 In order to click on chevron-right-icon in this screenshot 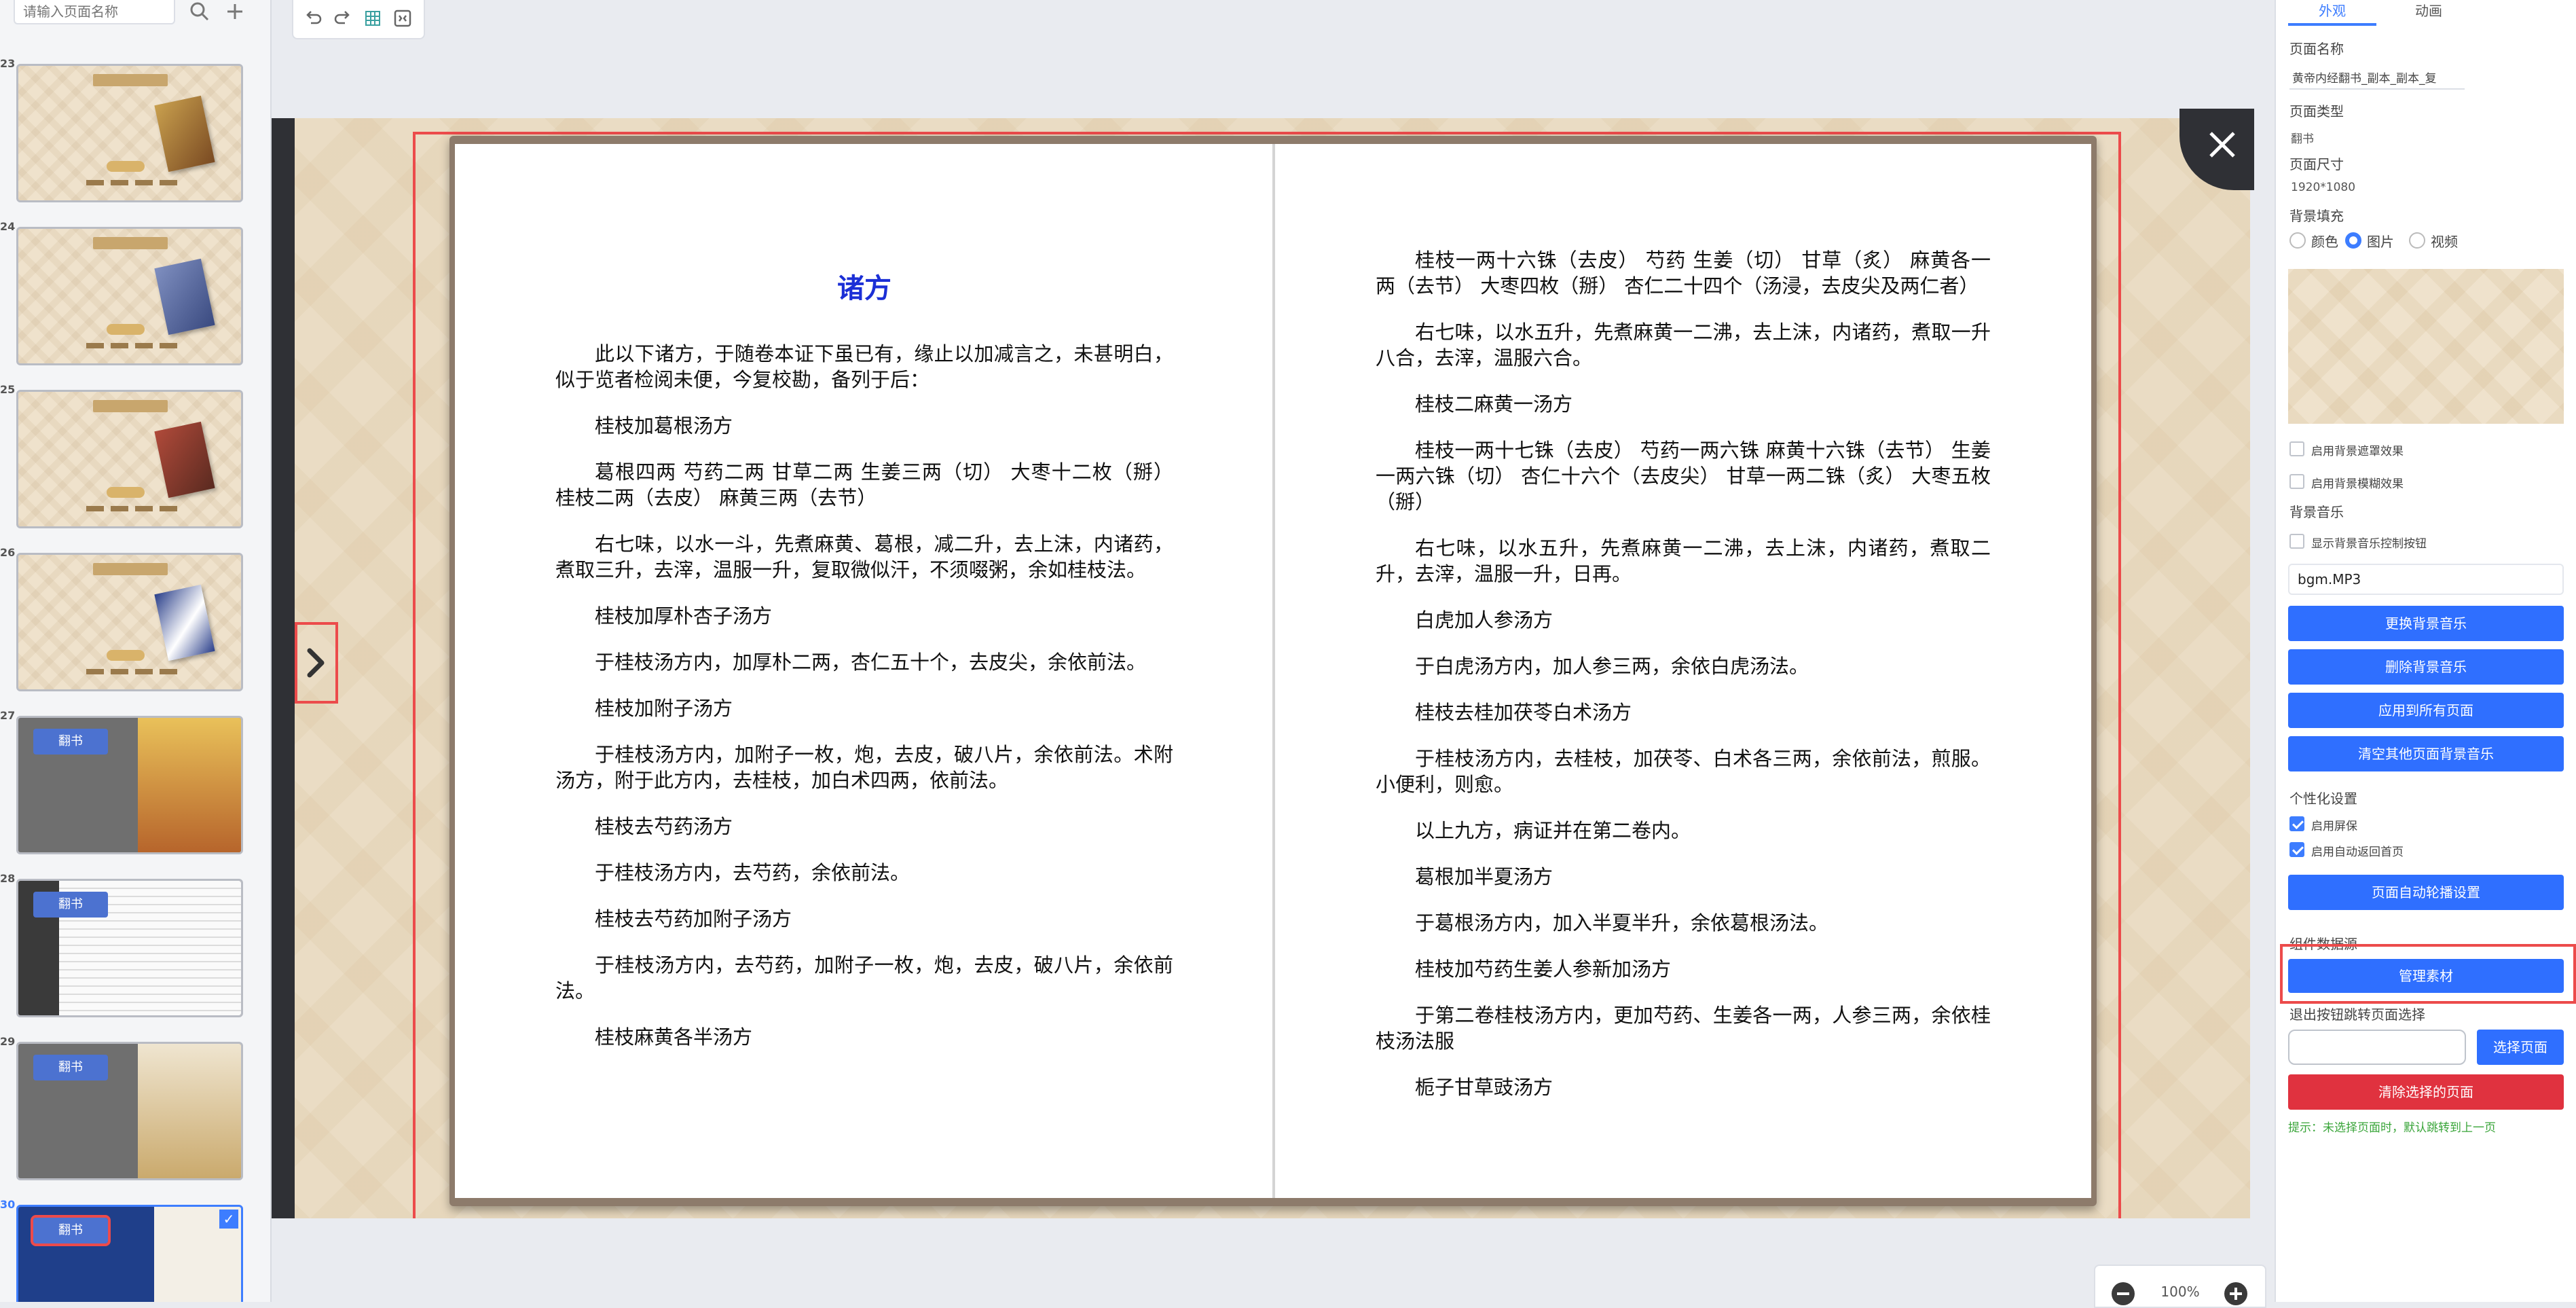, I will do `click(316, 663)`.